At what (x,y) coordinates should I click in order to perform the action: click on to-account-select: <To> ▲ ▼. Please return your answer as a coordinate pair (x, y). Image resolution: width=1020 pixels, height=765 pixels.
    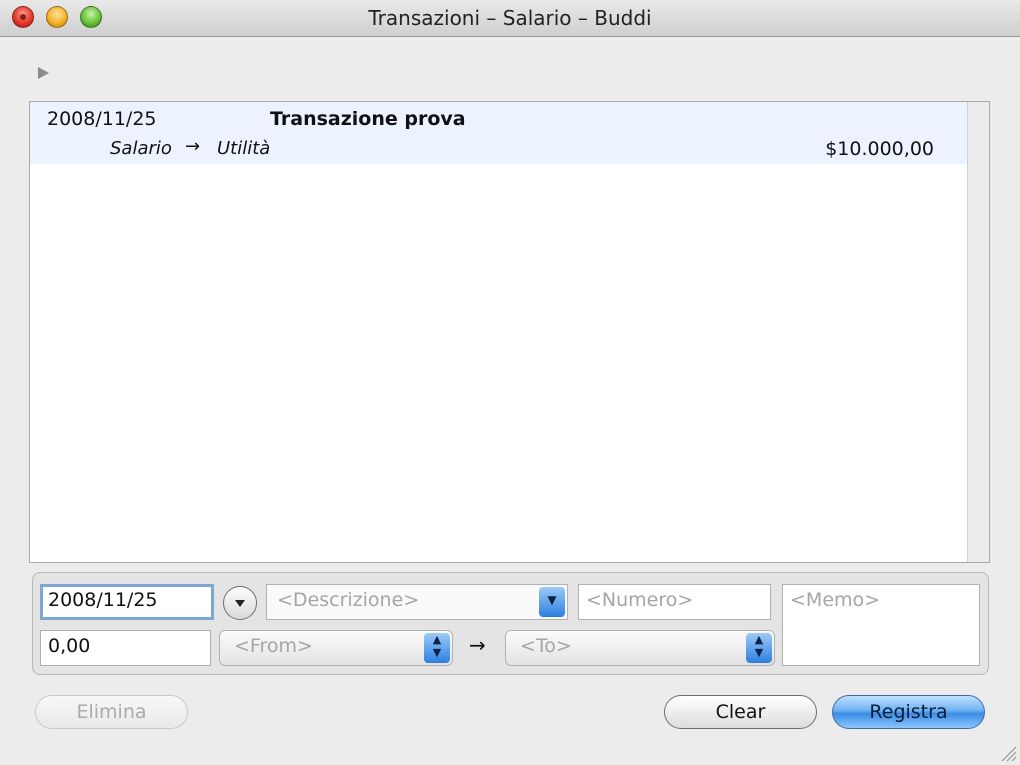
    Looking at the image, I should click on (640, 648).